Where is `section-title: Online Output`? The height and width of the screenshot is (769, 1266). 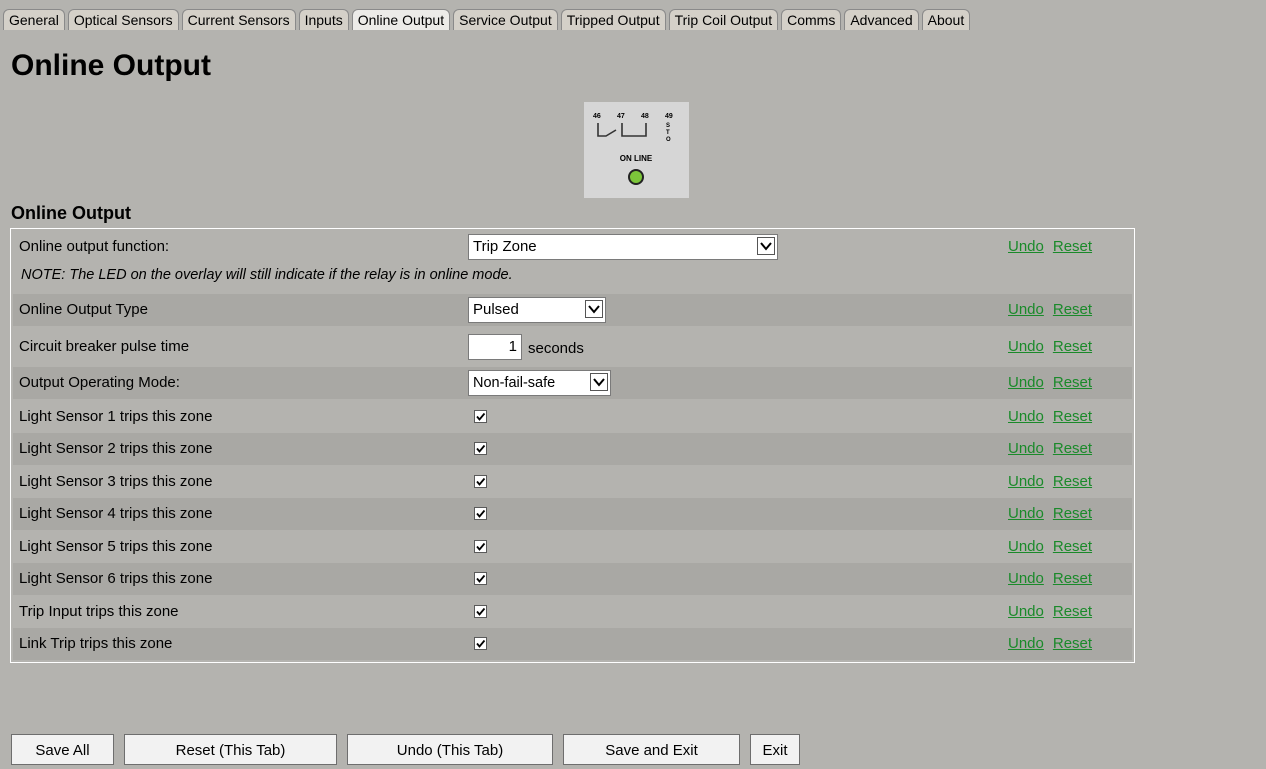
section-title: Online Output is located at coordinates (71, 213).